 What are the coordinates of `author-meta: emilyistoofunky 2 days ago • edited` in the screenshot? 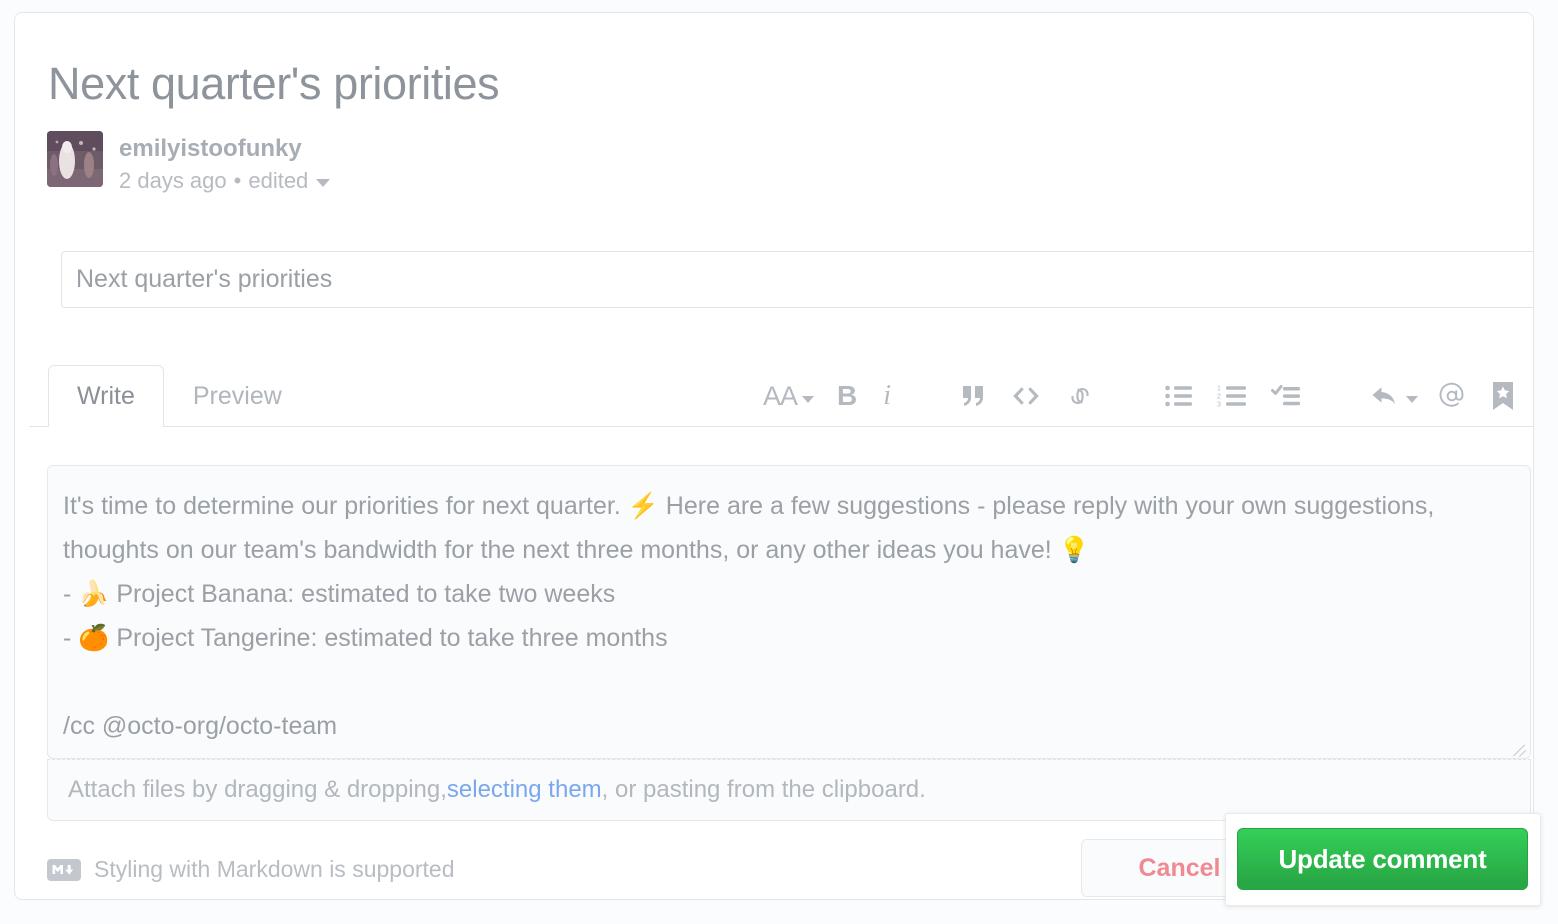 It's located at (225, 163).